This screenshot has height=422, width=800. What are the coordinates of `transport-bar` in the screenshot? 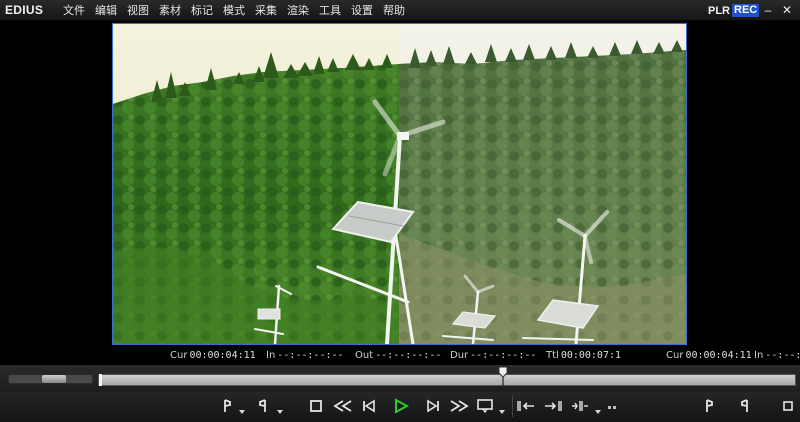 It's located at (400, 407).